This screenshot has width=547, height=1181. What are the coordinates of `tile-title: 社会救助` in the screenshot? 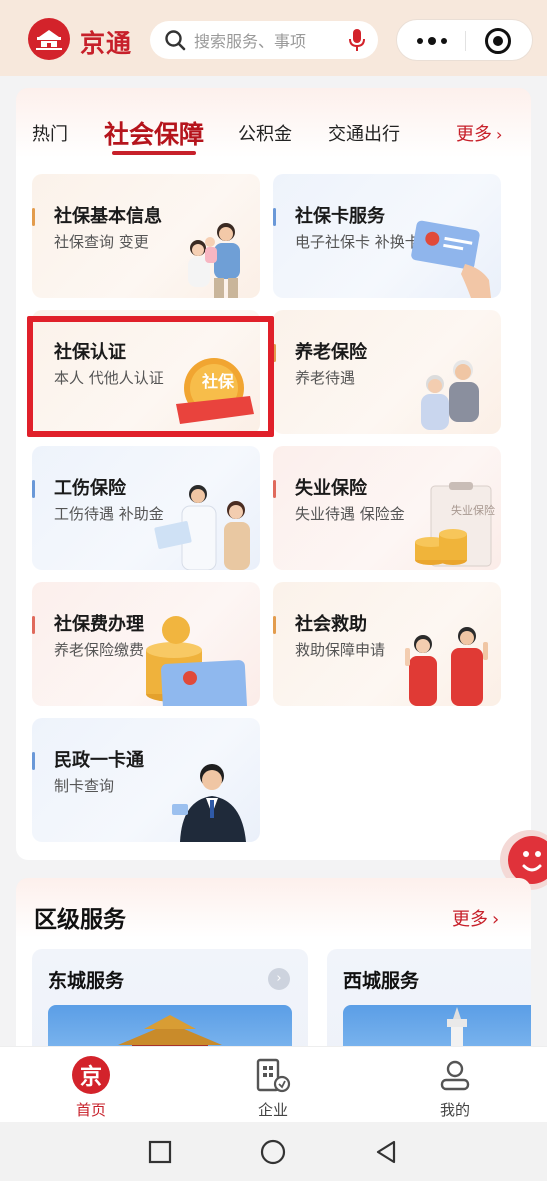 It's located at (331, 624).